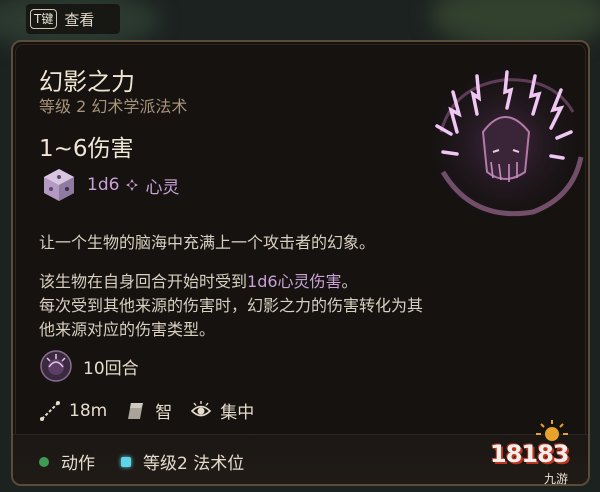 This screenshot has width=600, height=492. I want to click on watermark-sub: 九游, so click(556, 479).